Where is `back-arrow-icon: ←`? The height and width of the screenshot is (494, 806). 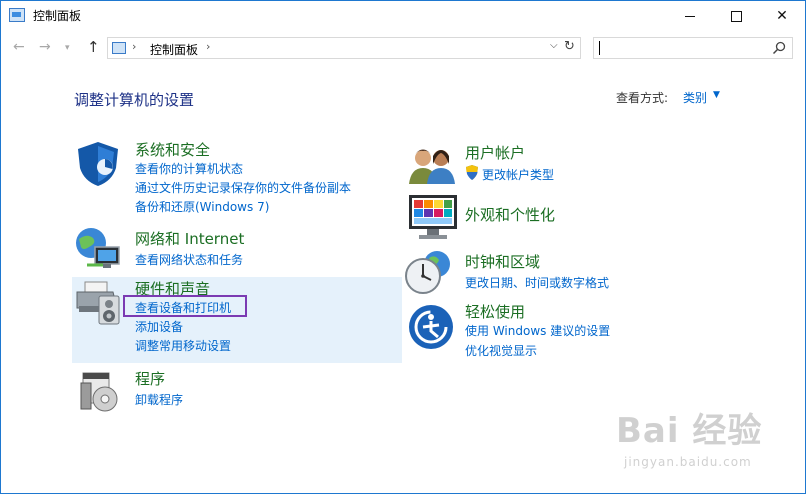
back-arrow-icon: ← is located at coordinates (19, 47).